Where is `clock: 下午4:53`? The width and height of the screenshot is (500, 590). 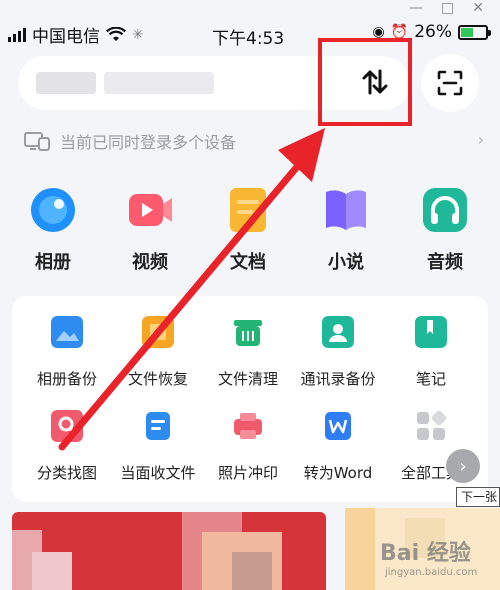 clock: 下午4:53 is located at coordinates (248, 39).